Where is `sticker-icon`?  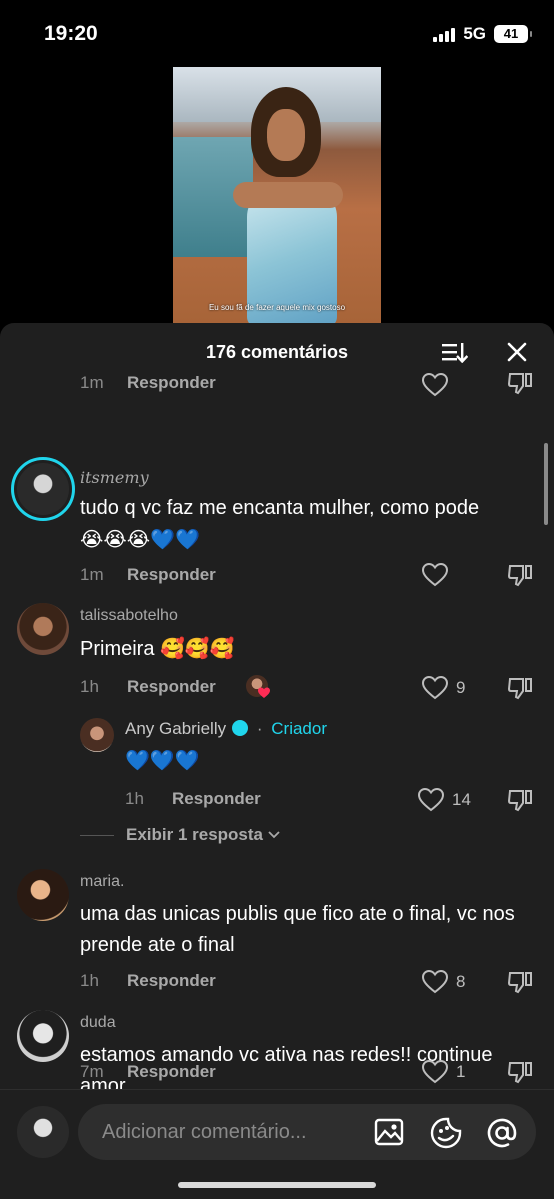
sticker-icon is located at coordinates (446, 1135).